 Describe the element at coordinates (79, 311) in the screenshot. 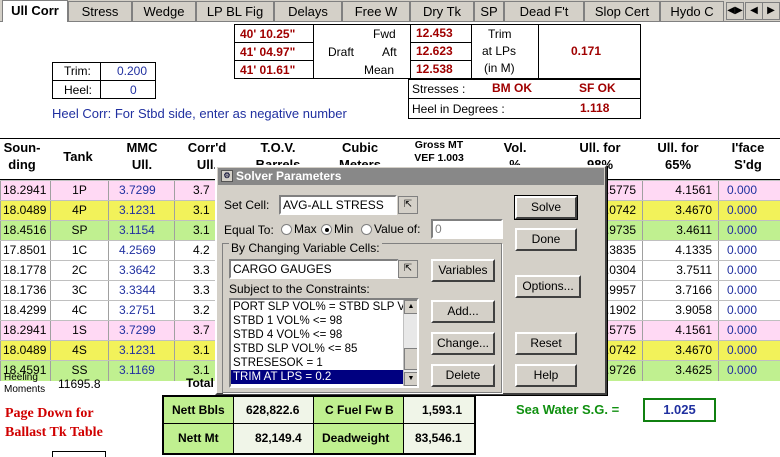

I see `cell-tank: 4C` at that location.